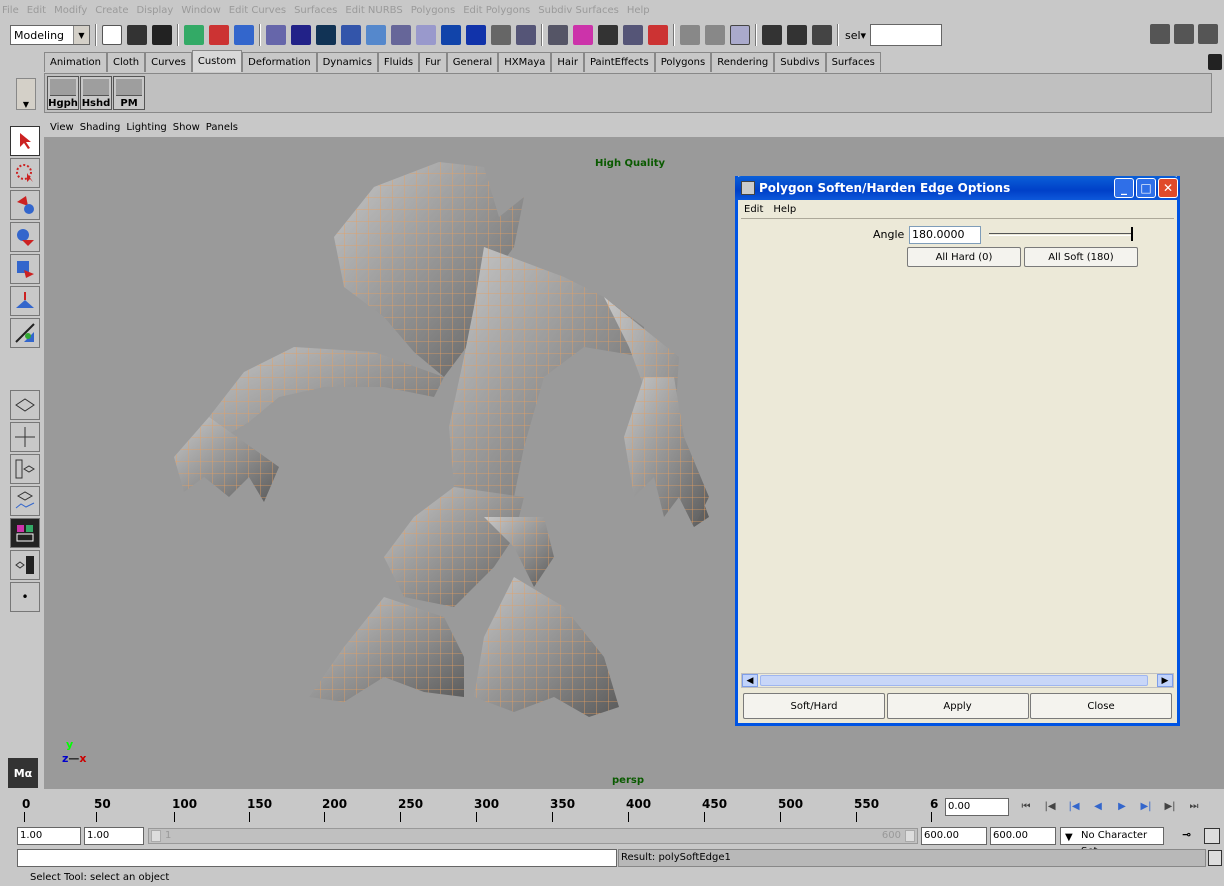 This screenshot has height=886, width=1224. Describe the element at coordinates (619, 62) in the screenshot. I see `shelf-tab-painteffects: PaintEffects` at that location.